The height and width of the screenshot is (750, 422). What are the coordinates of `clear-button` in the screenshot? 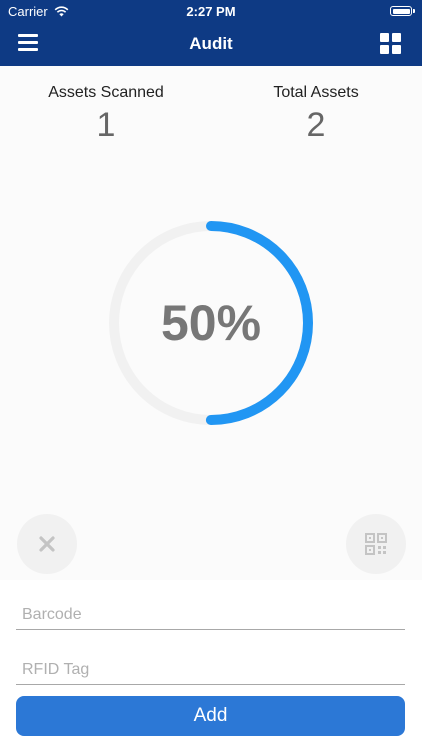 It's located at (47, 544).